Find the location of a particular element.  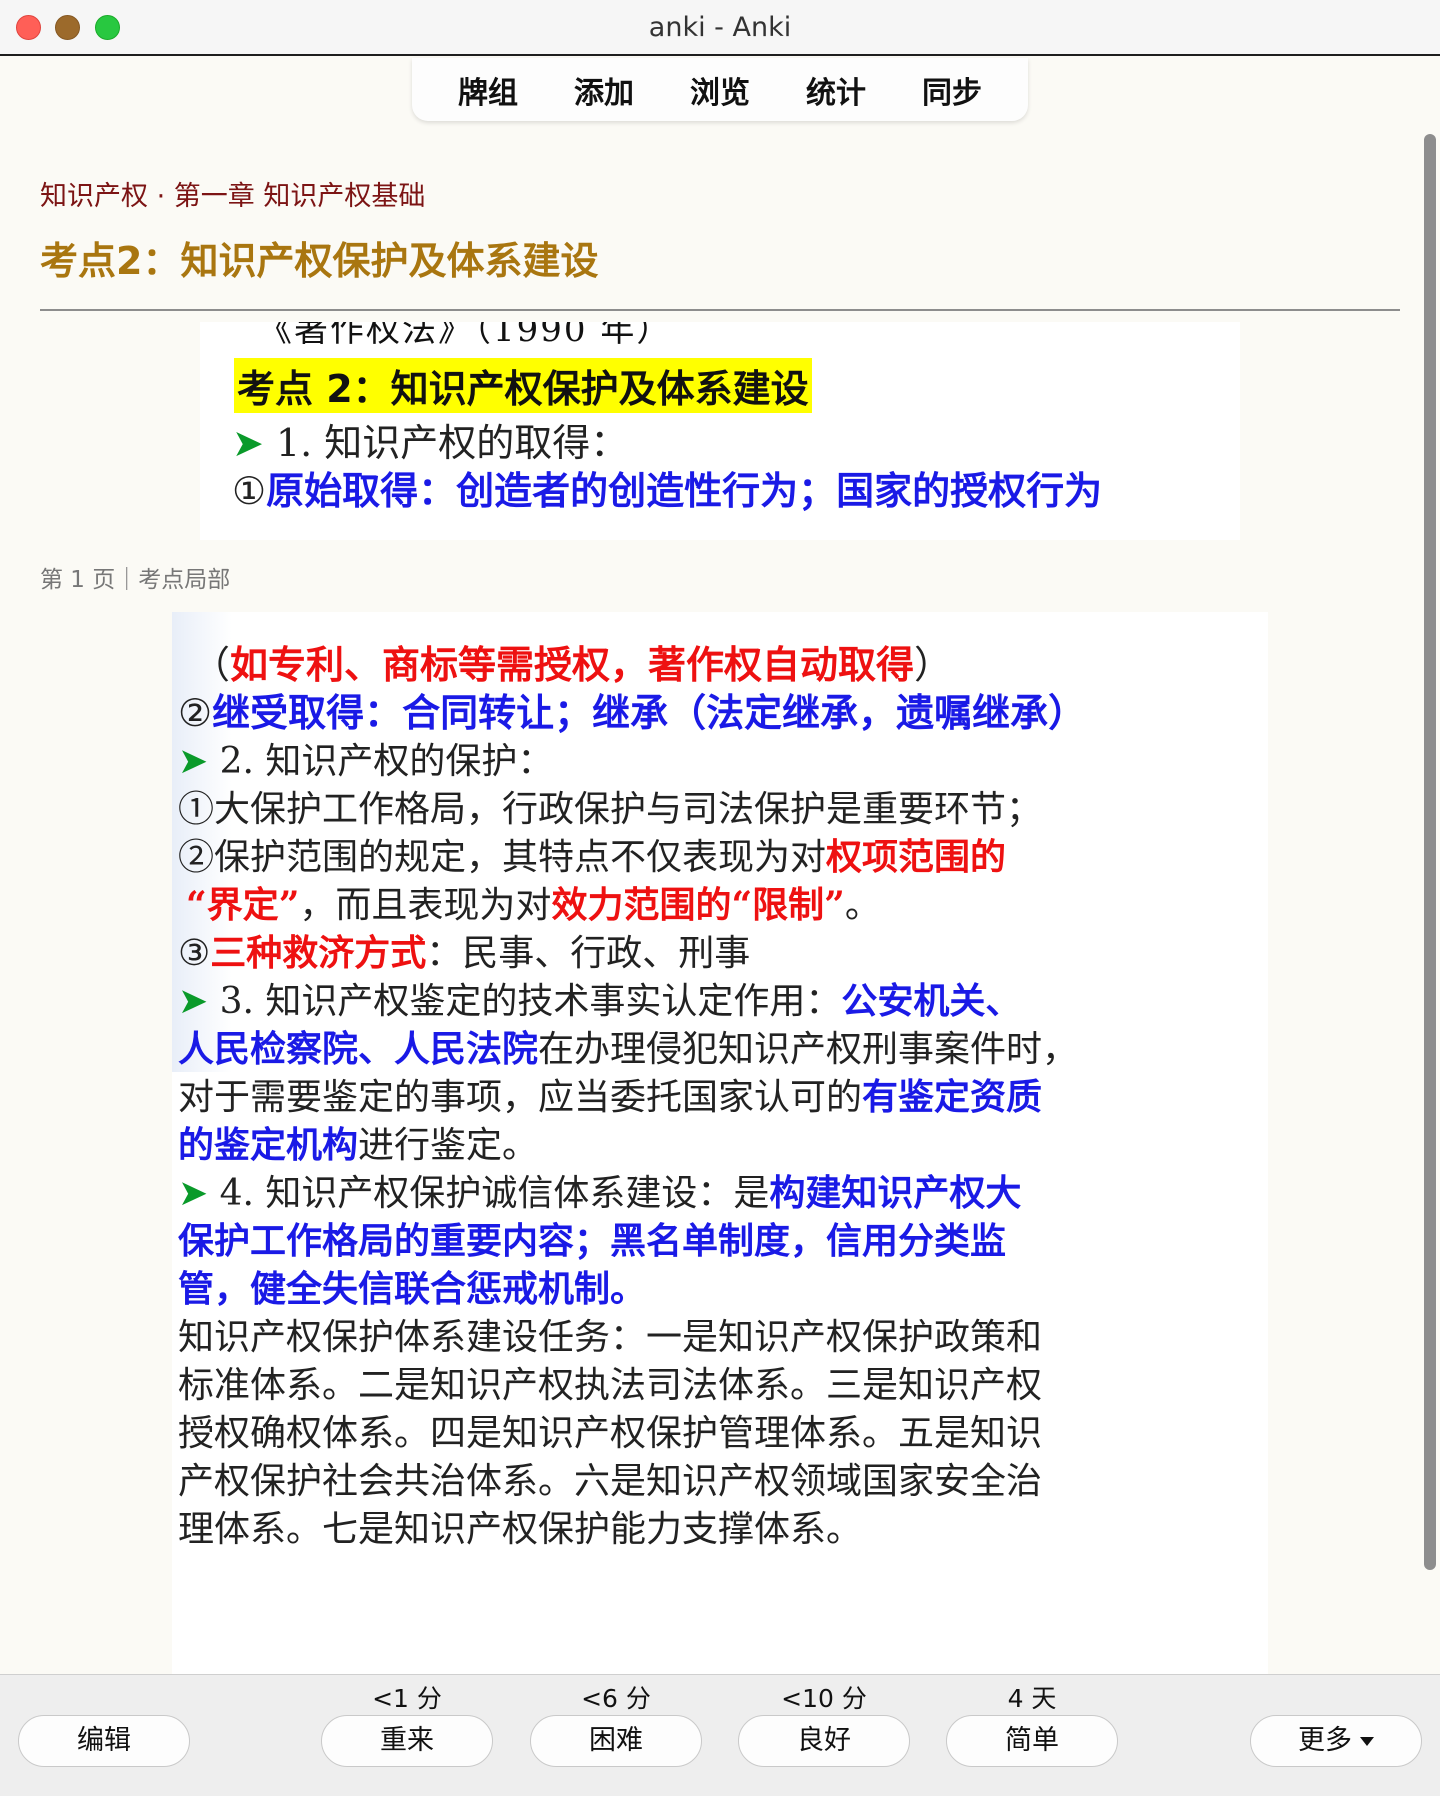

heading-divider is located at coordinates (720, 310).